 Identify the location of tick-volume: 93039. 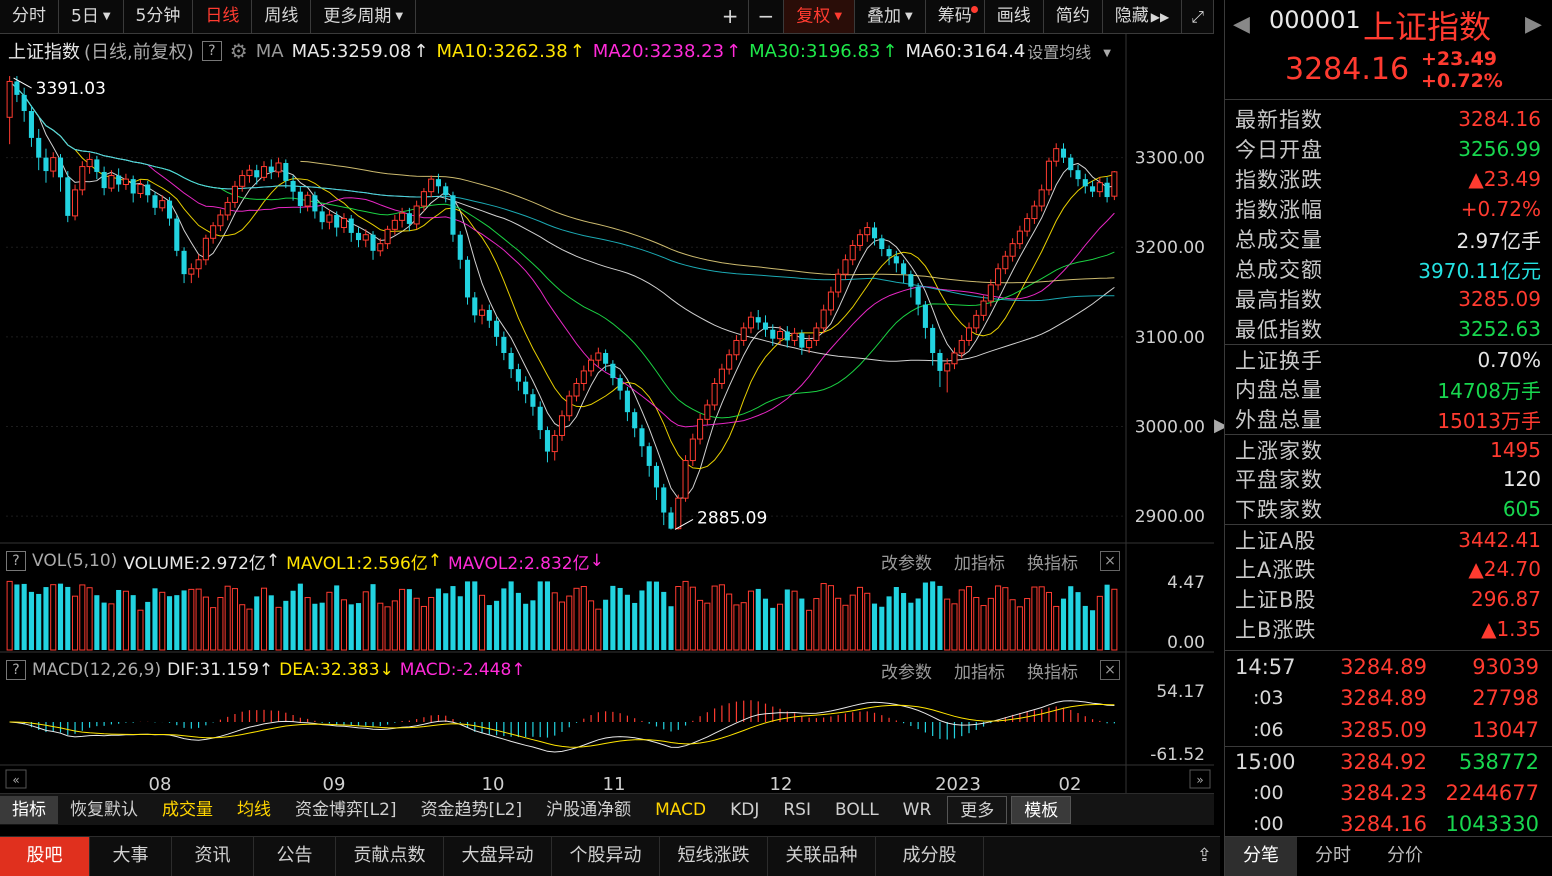
(1505, 666).